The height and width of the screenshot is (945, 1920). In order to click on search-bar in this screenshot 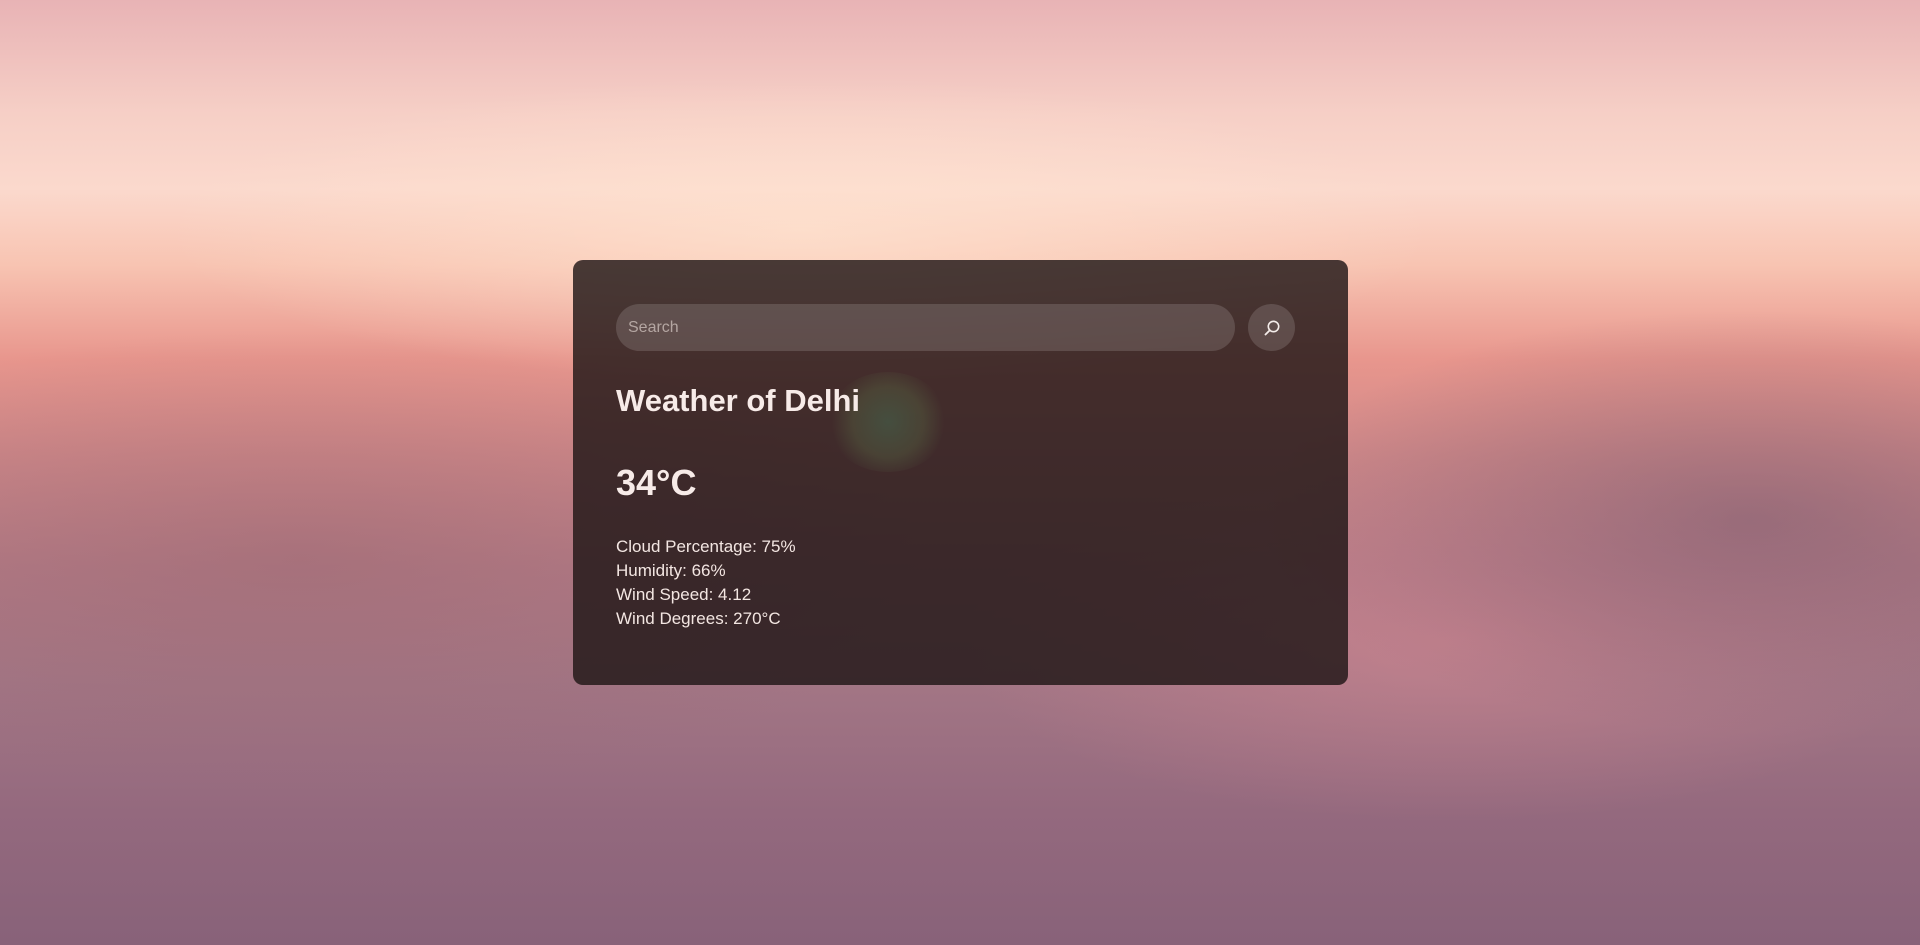, I will do `click(960, 327)`.